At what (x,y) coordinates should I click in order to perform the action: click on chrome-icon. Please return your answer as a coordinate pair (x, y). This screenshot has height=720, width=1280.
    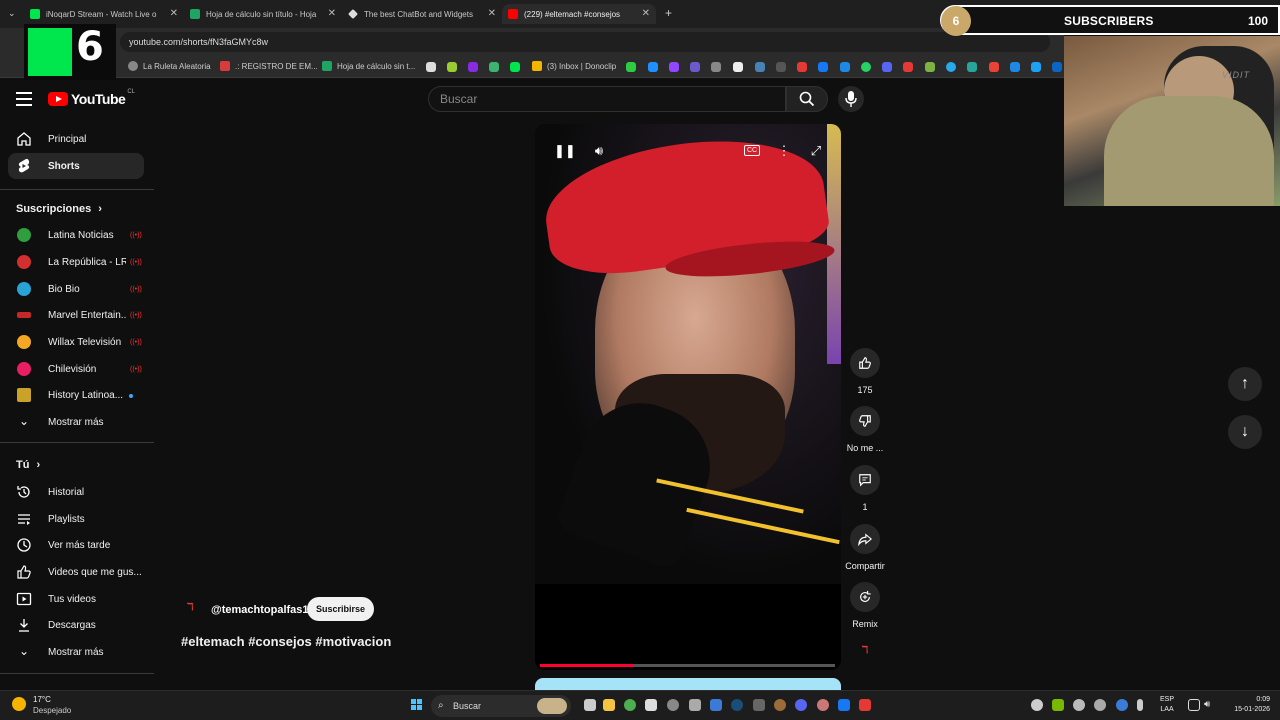
    Looking at the image, I should click on (630, 705).